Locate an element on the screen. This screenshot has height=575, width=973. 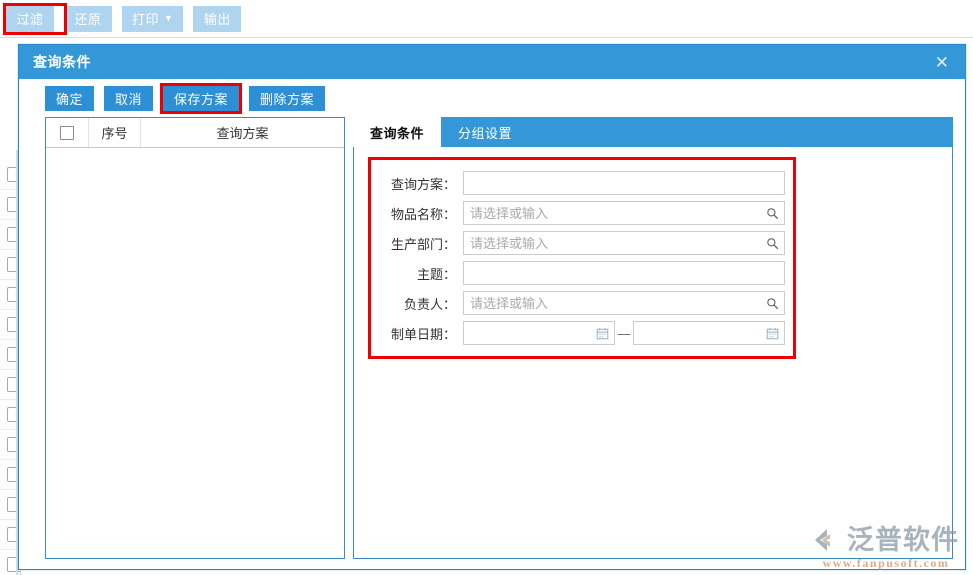
item-name-input is located at coordinates (624, 213).